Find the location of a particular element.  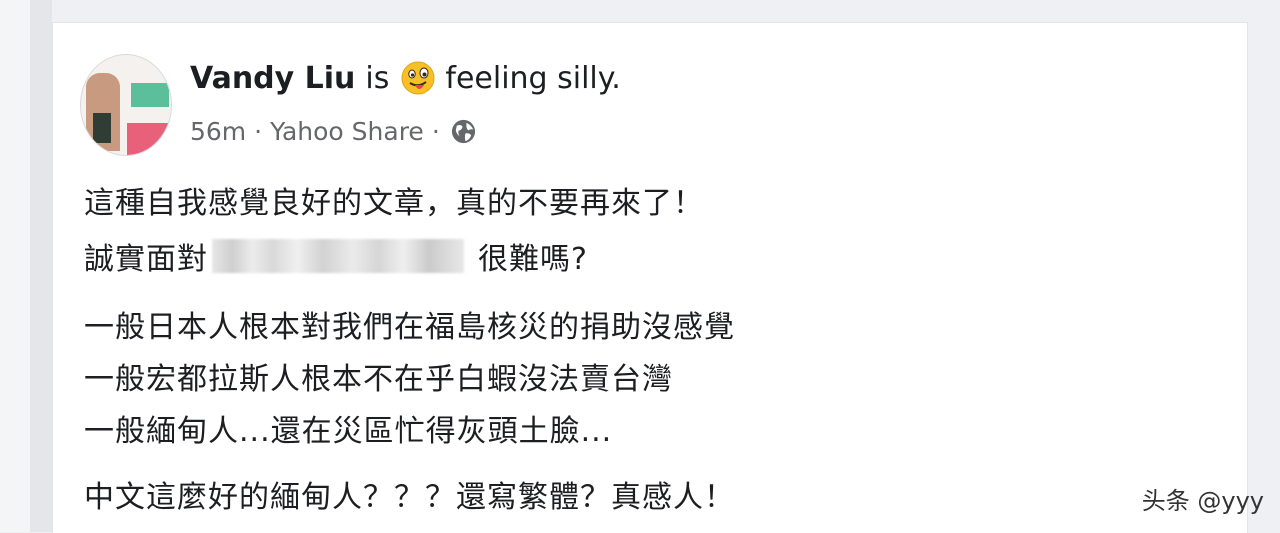

post-time: 56m is located at coordinates (218, 131).